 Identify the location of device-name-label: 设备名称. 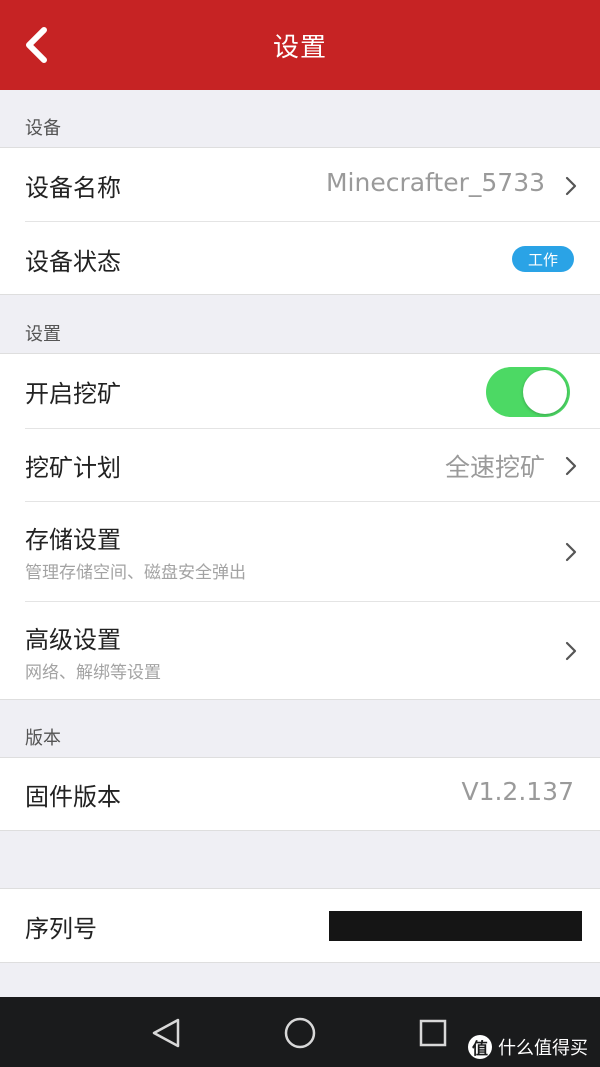
(73, 188).